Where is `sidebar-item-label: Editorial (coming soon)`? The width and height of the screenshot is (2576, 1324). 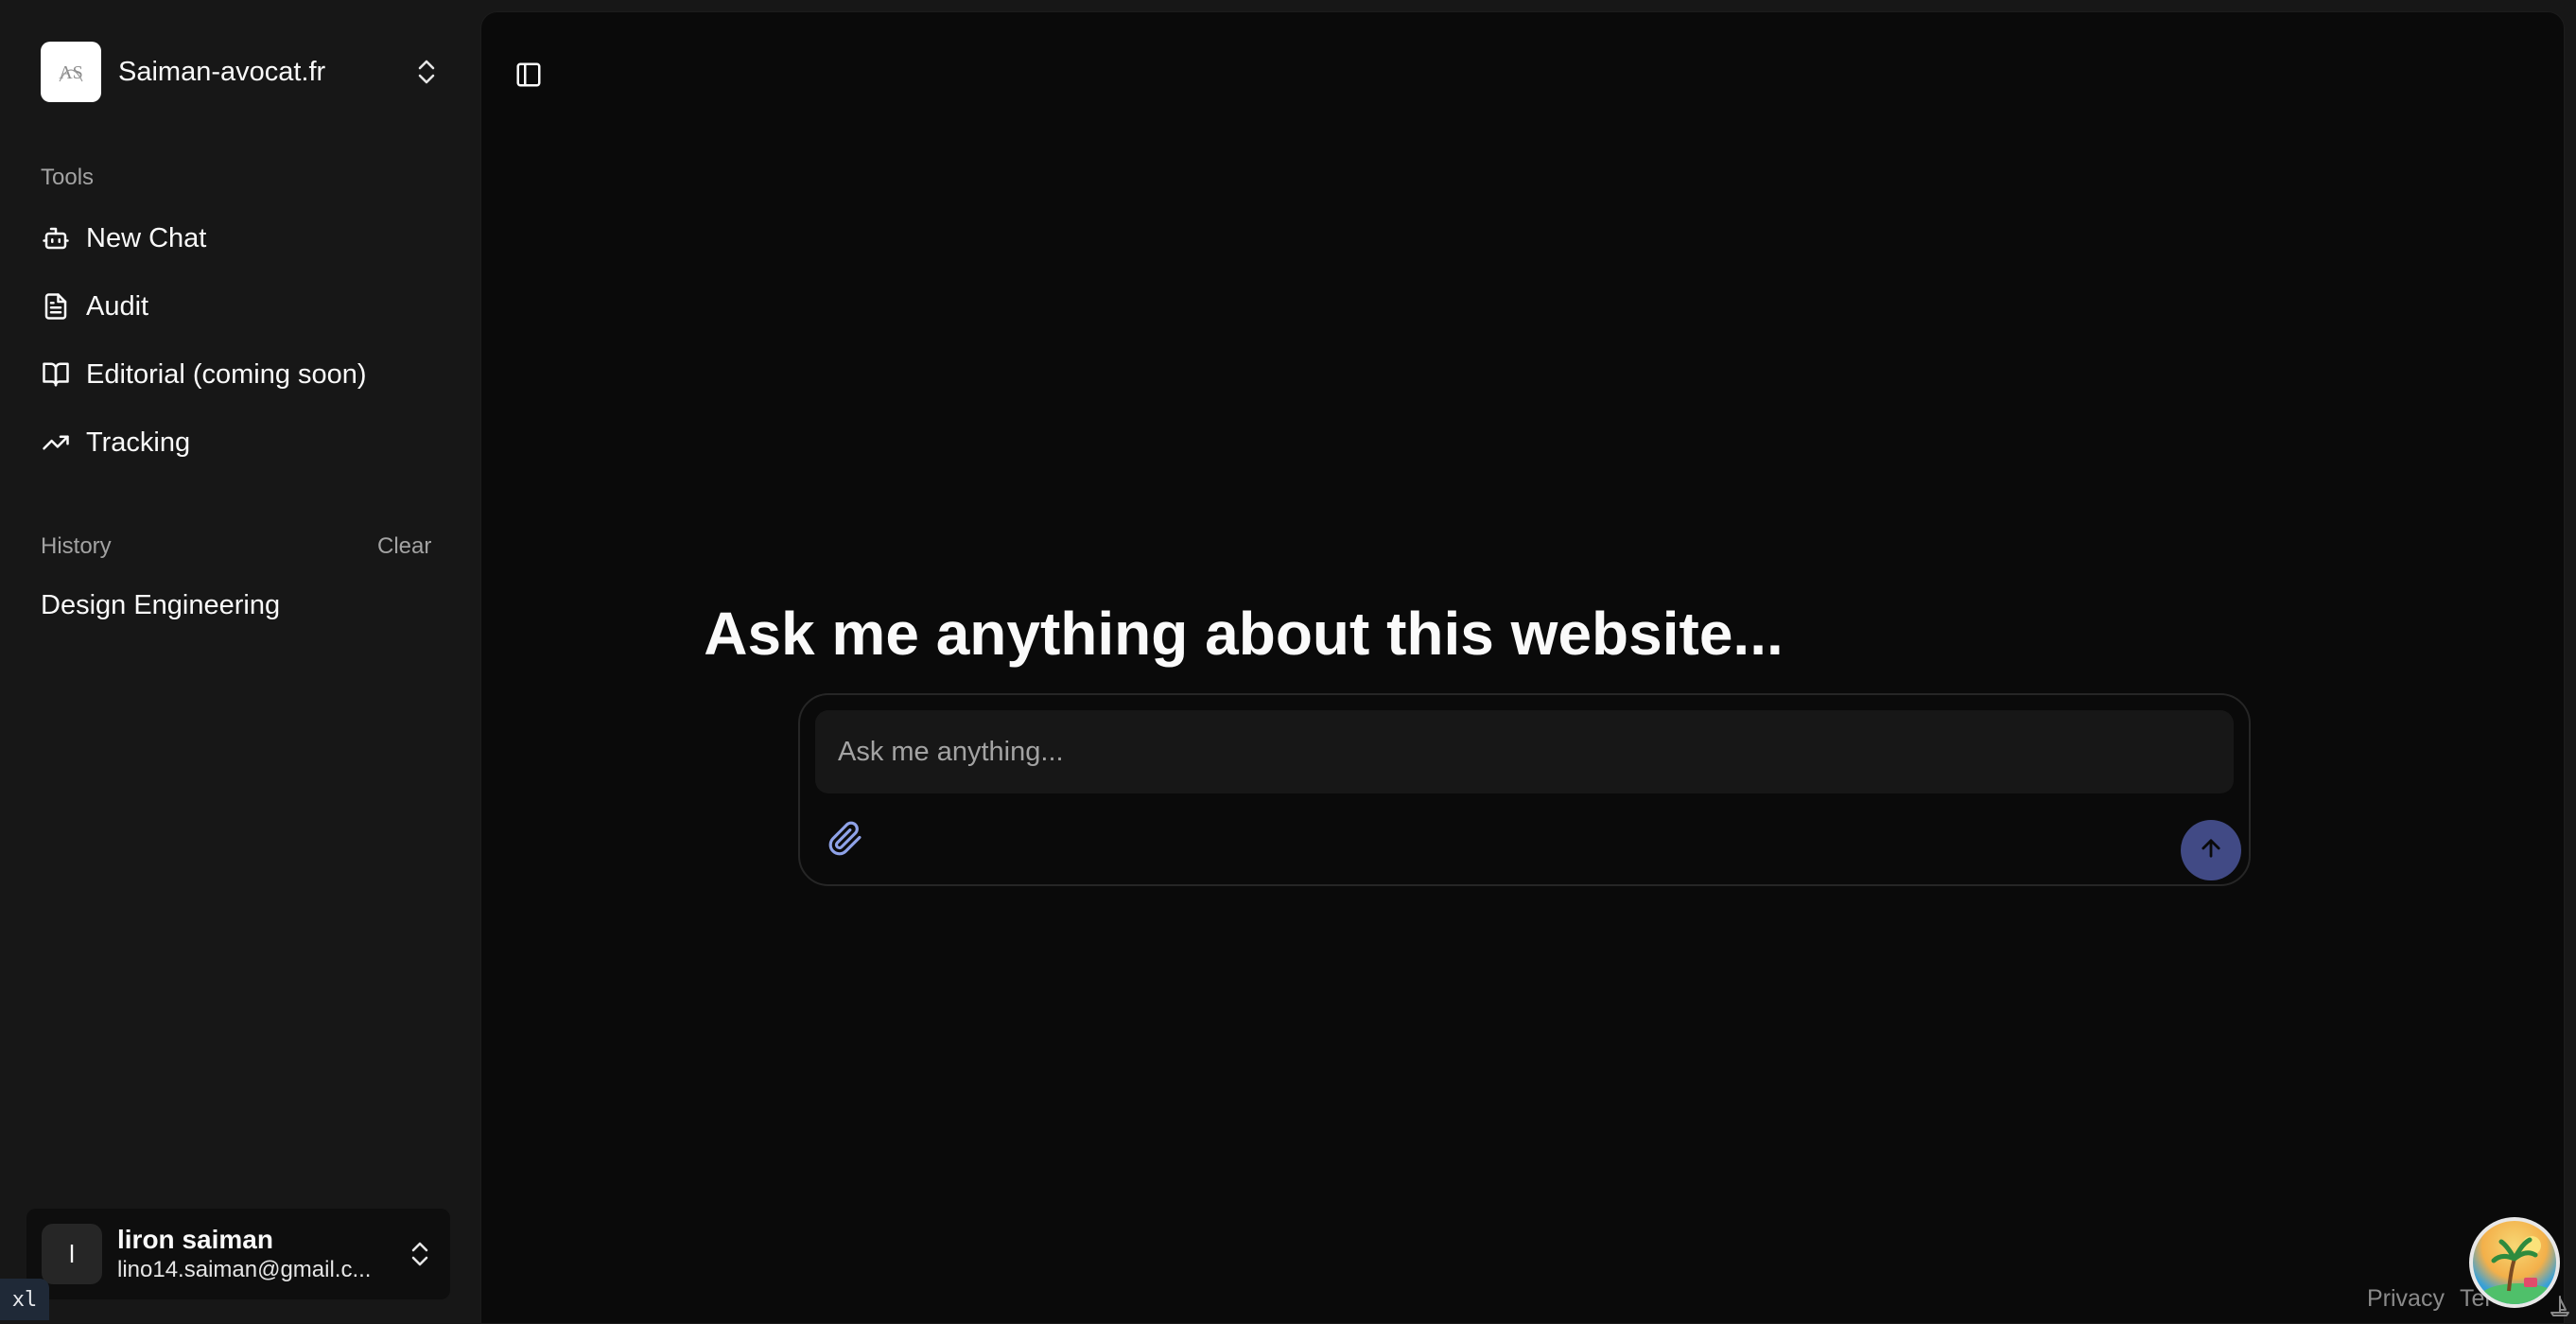
sidebar-item-label: Editorial (coming soon) is located at coordinates (226, 374).